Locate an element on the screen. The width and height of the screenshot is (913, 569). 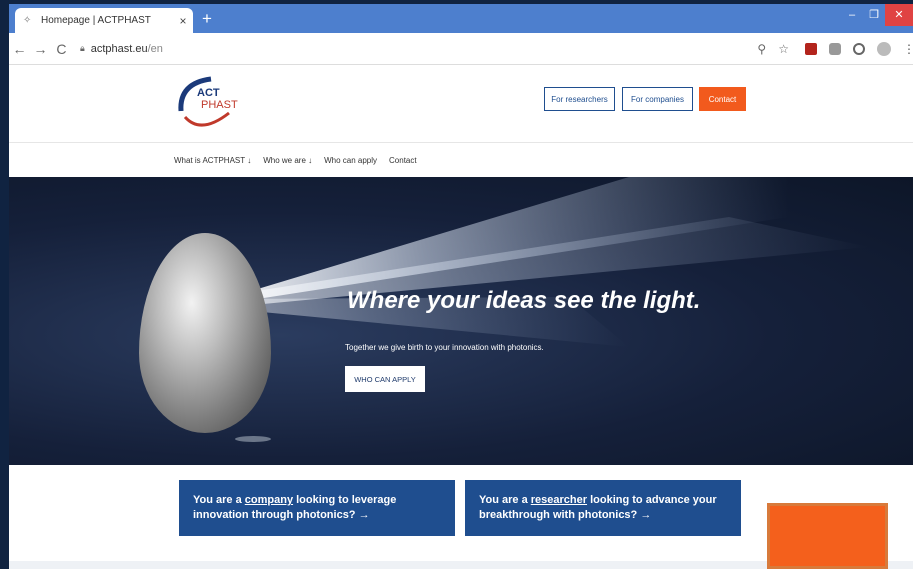
nav-item-what-is: What is ACTPHAST ↓ is located at coordinates (212, 160).